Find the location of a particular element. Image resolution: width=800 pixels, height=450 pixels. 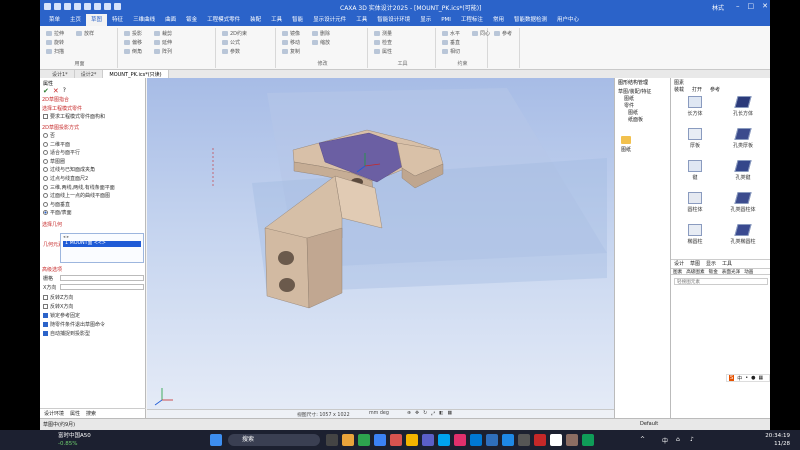

ribbon-button: 延伸 is located at coordinates (163, 42).